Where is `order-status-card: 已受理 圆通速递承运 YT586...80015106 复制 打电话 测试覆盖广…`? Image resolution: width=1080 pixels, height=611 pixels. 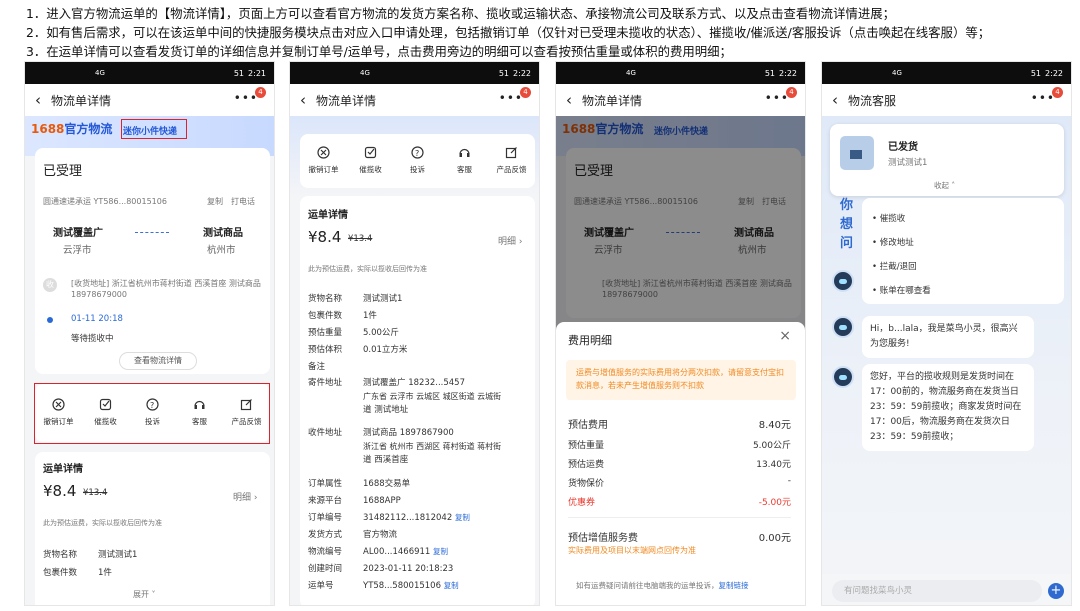 order-status-card: 已受理 圆通速递承运 YT586...80015106 复制 打电话 测试覆盖广… is located at coordinates (152, 261).